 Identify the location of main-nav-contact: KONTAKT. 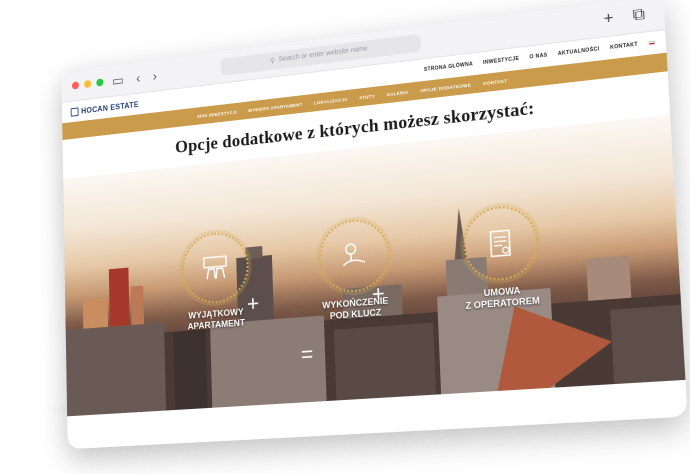
(495, 82).